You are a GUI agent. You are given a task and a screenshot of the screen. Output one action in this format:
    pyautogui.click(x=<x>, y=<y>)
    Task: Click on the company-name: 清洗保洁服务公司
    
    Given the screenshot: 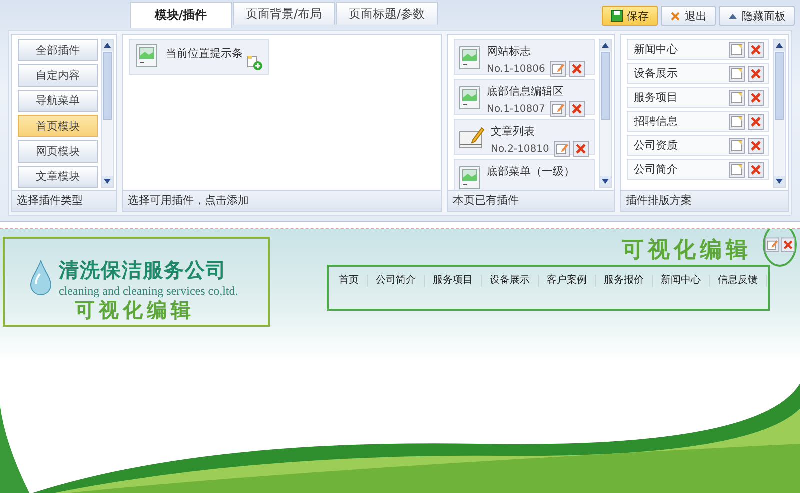 What is the action you would take?
    pyautogui.click(x=143, y=270)
    